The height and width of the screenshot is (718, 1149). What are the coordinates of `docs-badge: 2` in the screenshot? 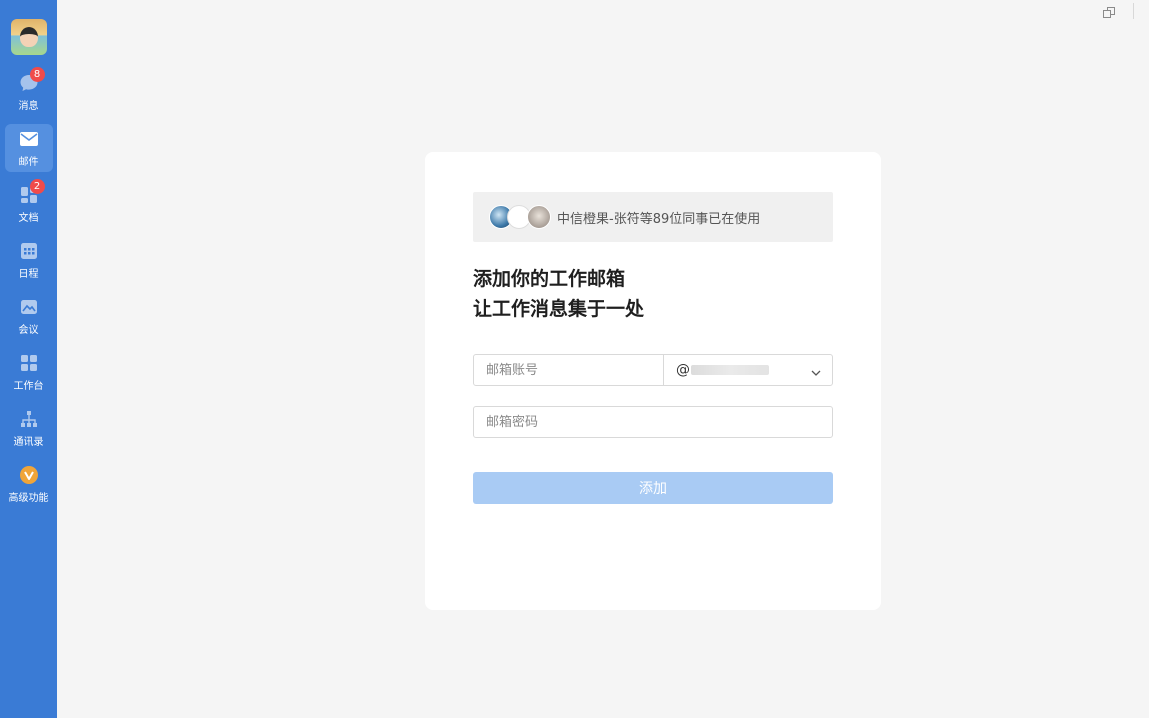 It's located at (37, 186).